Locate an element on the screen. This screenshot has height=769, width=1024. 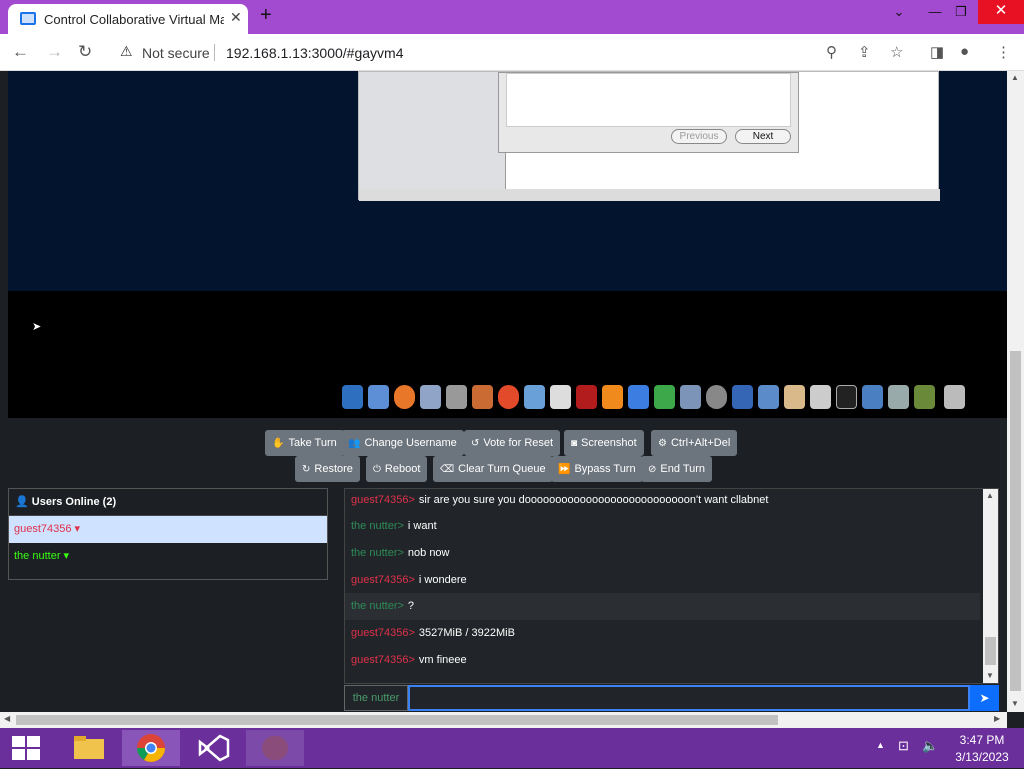
dock-excel-icon is located at coordinates (664, 397).